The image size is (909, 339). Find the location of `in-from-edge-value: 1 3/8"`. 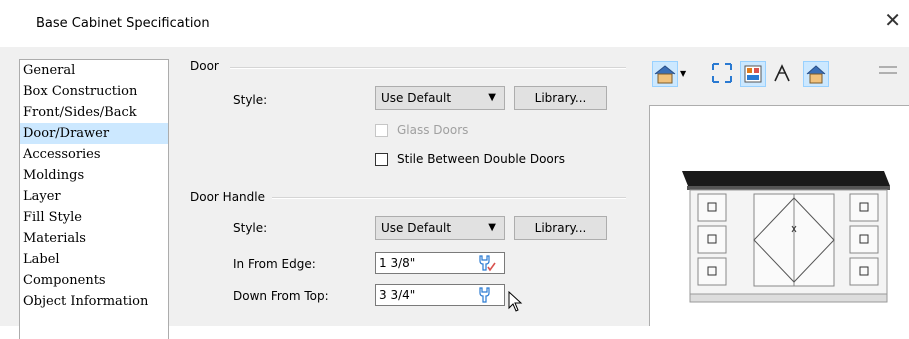

in-from-edge-value: 1 3/8" is located at coordinates (397, 263).